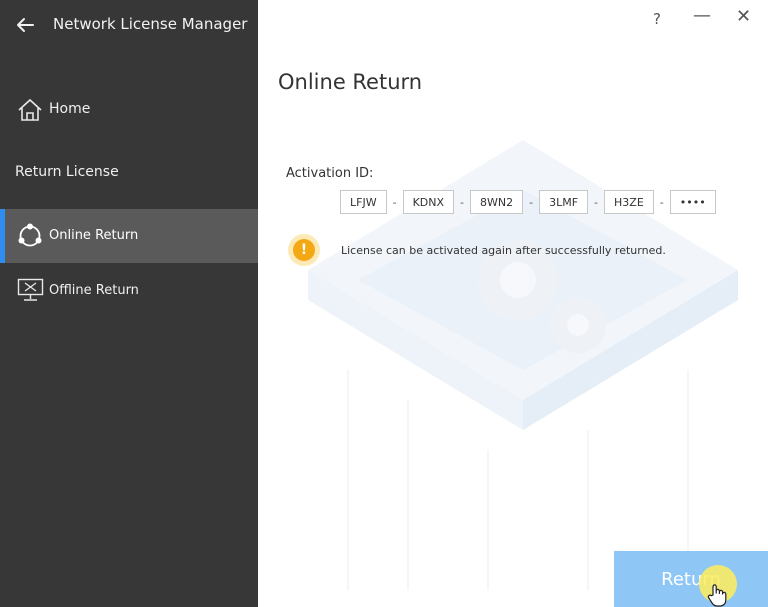  Describe the element at coordinates (692, 202) in the screenshot. I see `activation-id-segment-6: ••••` at that location.